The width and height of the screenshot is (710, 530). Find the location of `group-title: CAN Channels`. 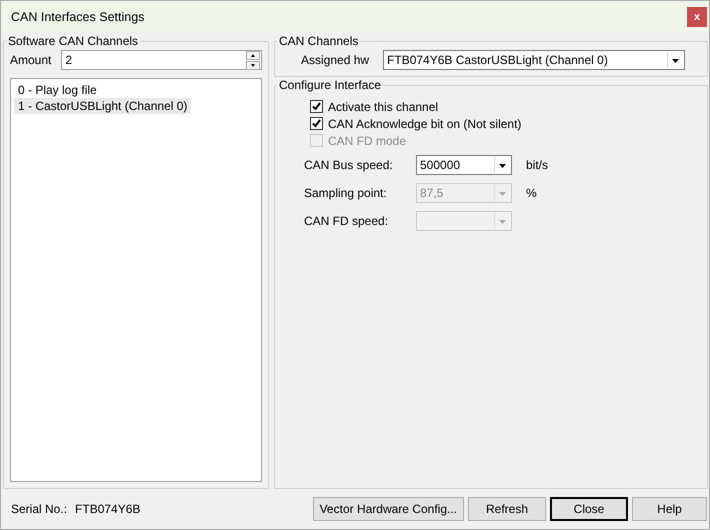

group-title: CAN Channels is located at coordinates (319, 41).